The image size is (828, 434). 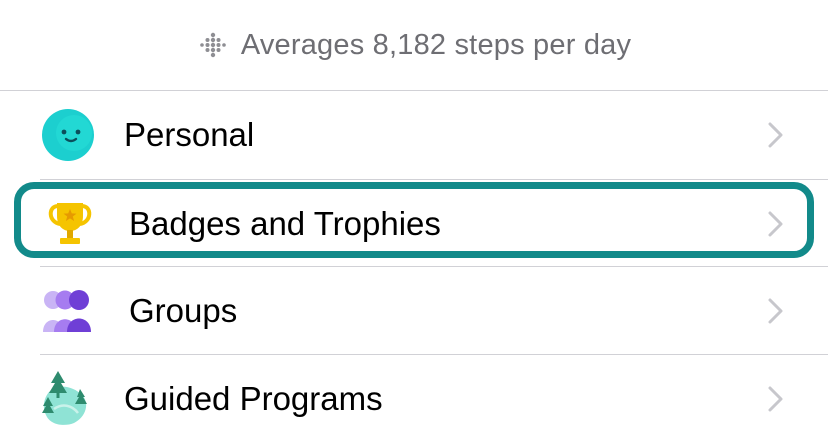 I want to click on menu-item-label: Personal, so click(x=189, y=134).